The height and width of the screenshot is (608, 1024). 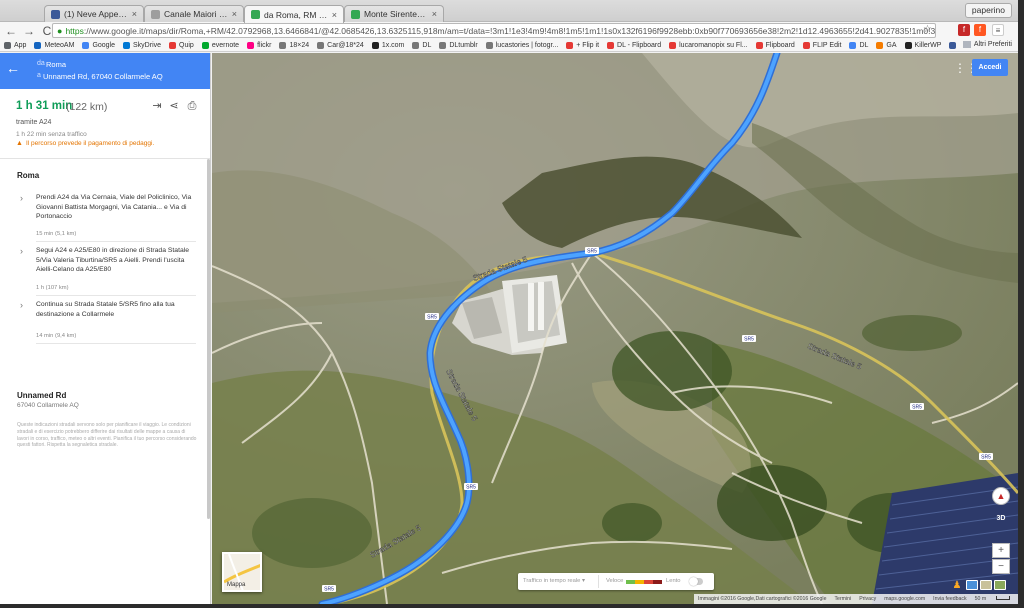 I want to click on bookmark-label: KillerWP, so click(x=928, y=45).